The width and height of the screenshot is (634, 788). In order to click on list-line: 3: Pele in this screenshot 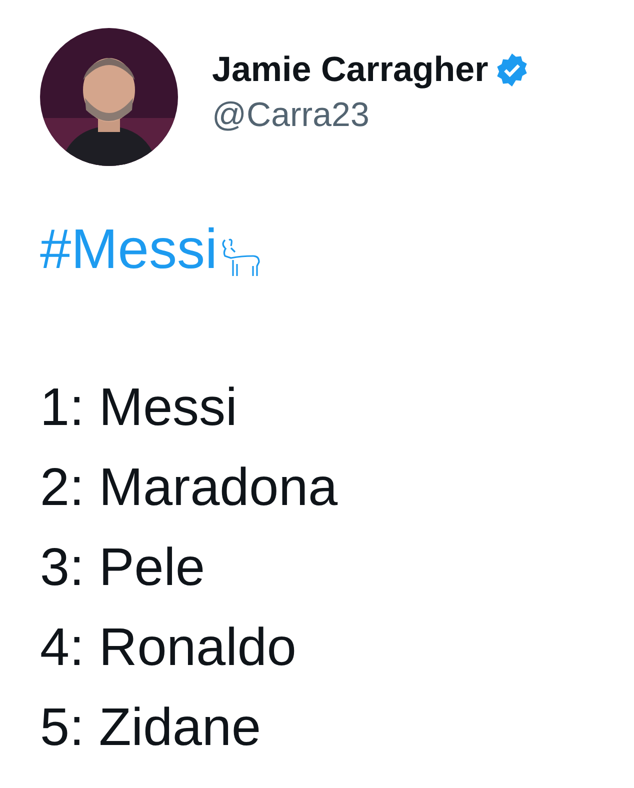, I will do `click(123, 567)`.